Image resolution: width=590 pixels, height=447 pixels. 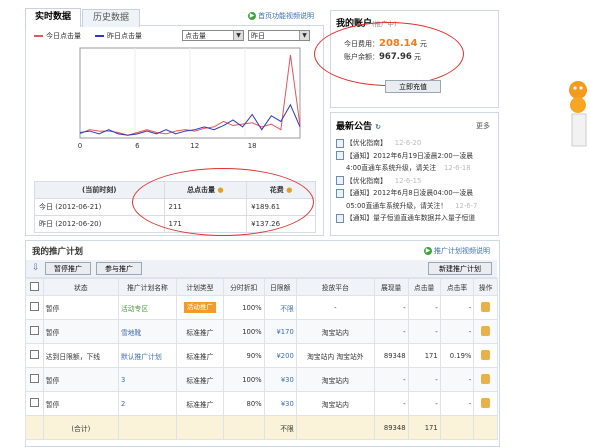 What do you see at coordinates (424, 427) in the screenshot?
I see `total-clicks: 171` at bounding box center [424, 427].